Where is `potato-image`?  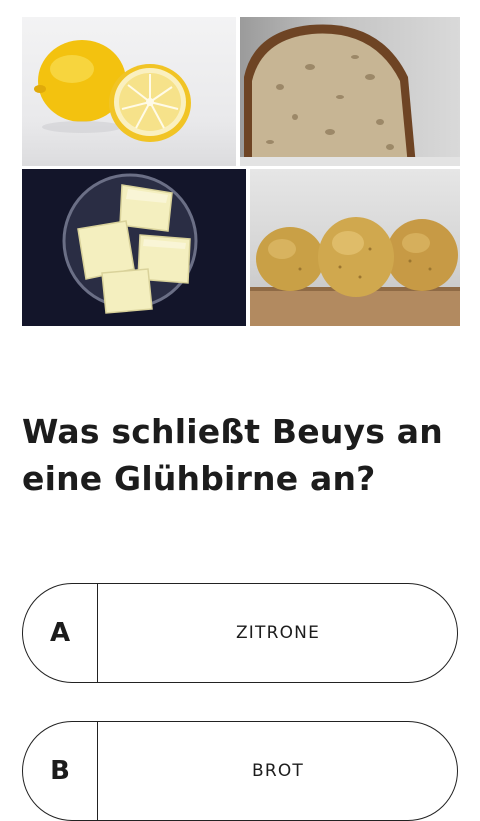 potato-image is located at coordinates (355, 247).